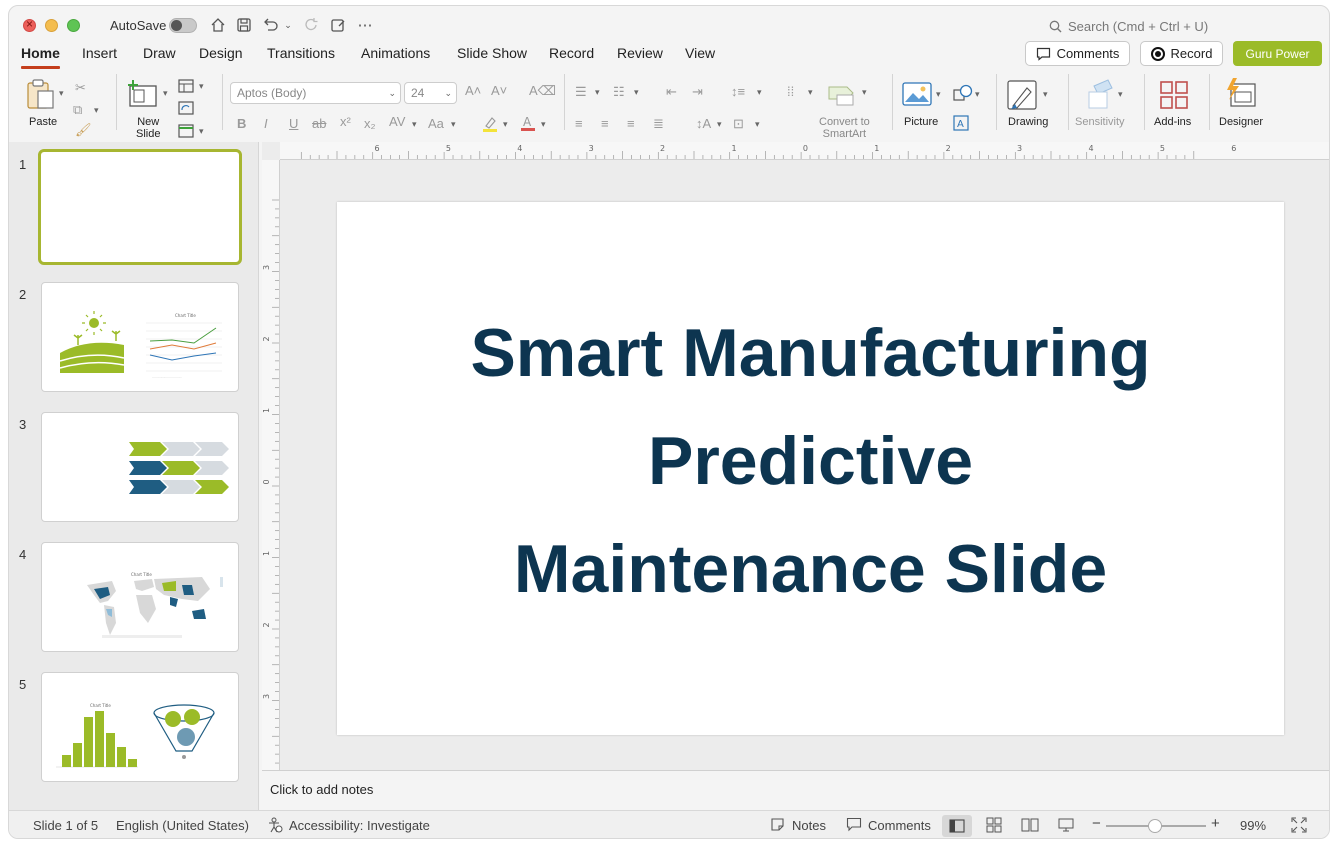 This screenshot has height=843, width=1337. What do you see at coordinates (61, 93) in the screenshot?
I see `paste-chevron-icon: ▾` at bounding box center [61, 93].